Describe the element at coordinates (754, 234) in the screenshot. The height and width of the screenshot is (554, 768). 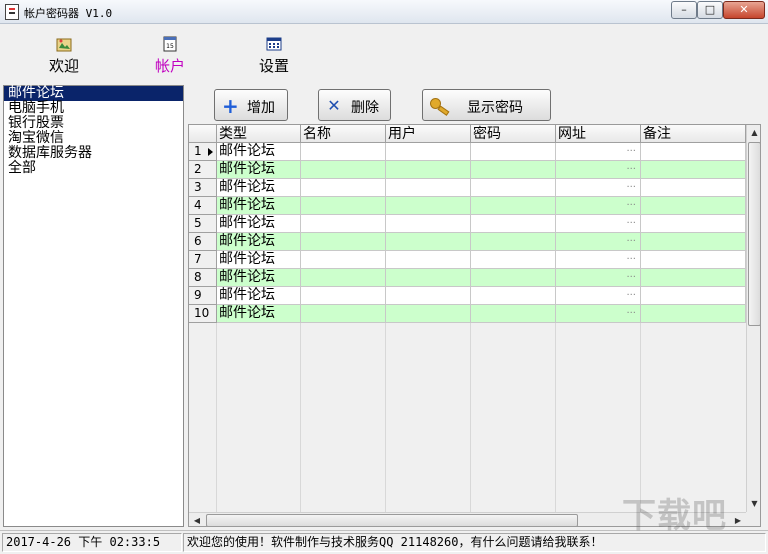
I see `vertical-scroll-thumb` at that location.